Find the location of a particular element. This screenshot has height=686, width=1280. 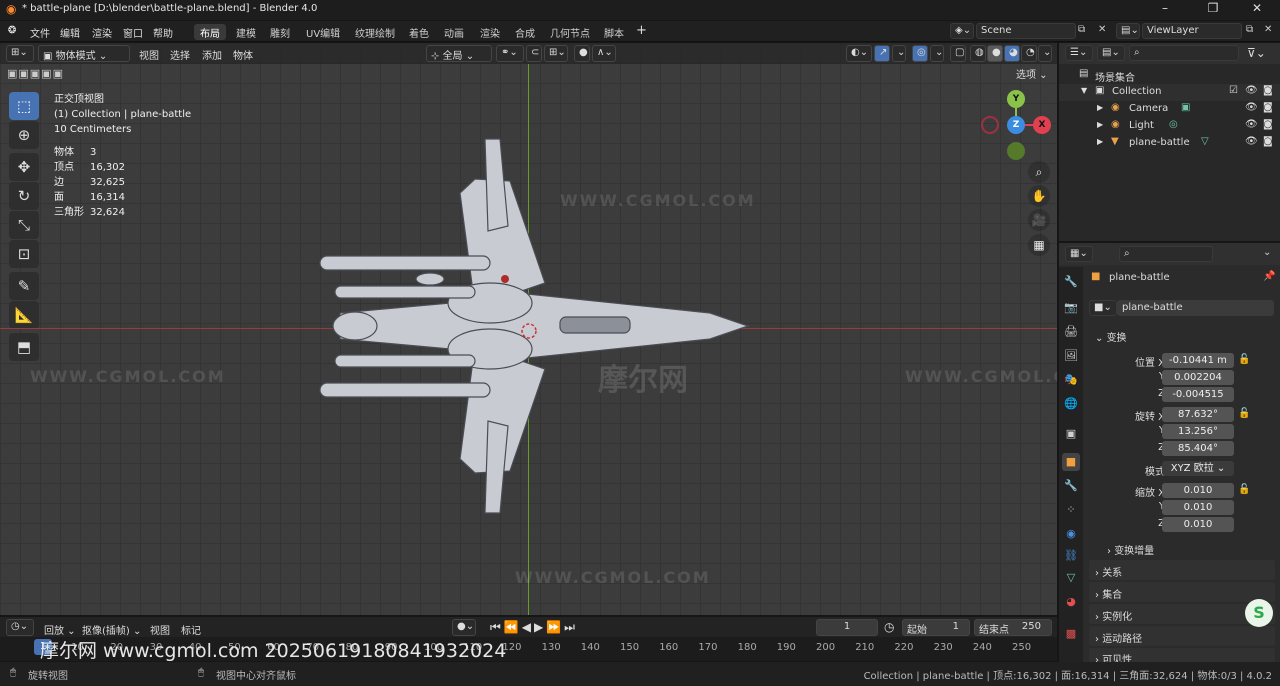

view-layer-field: ViewLayer is located at coordinates (1192, 31).